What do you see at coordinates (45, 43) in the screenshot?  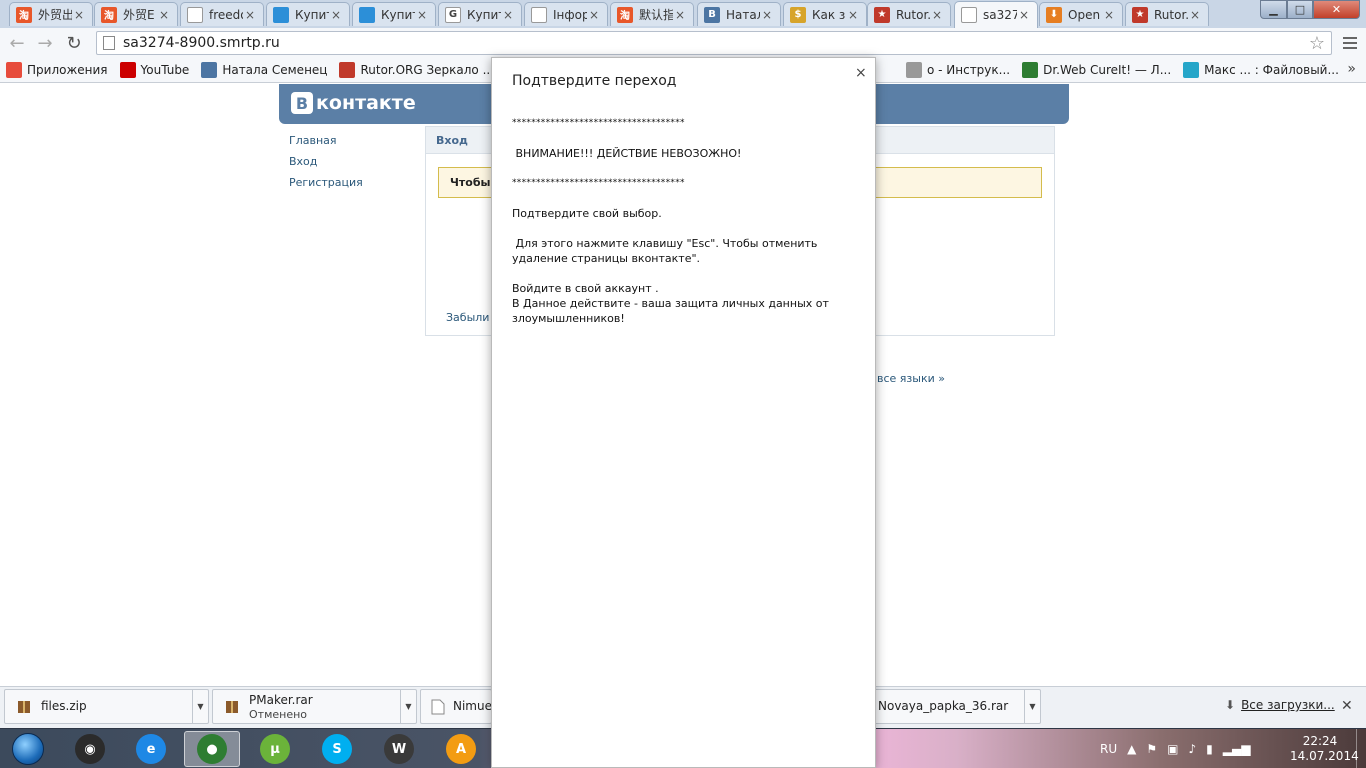 I see `forward-arrow-icon: →` at bounding box center [45, 43].